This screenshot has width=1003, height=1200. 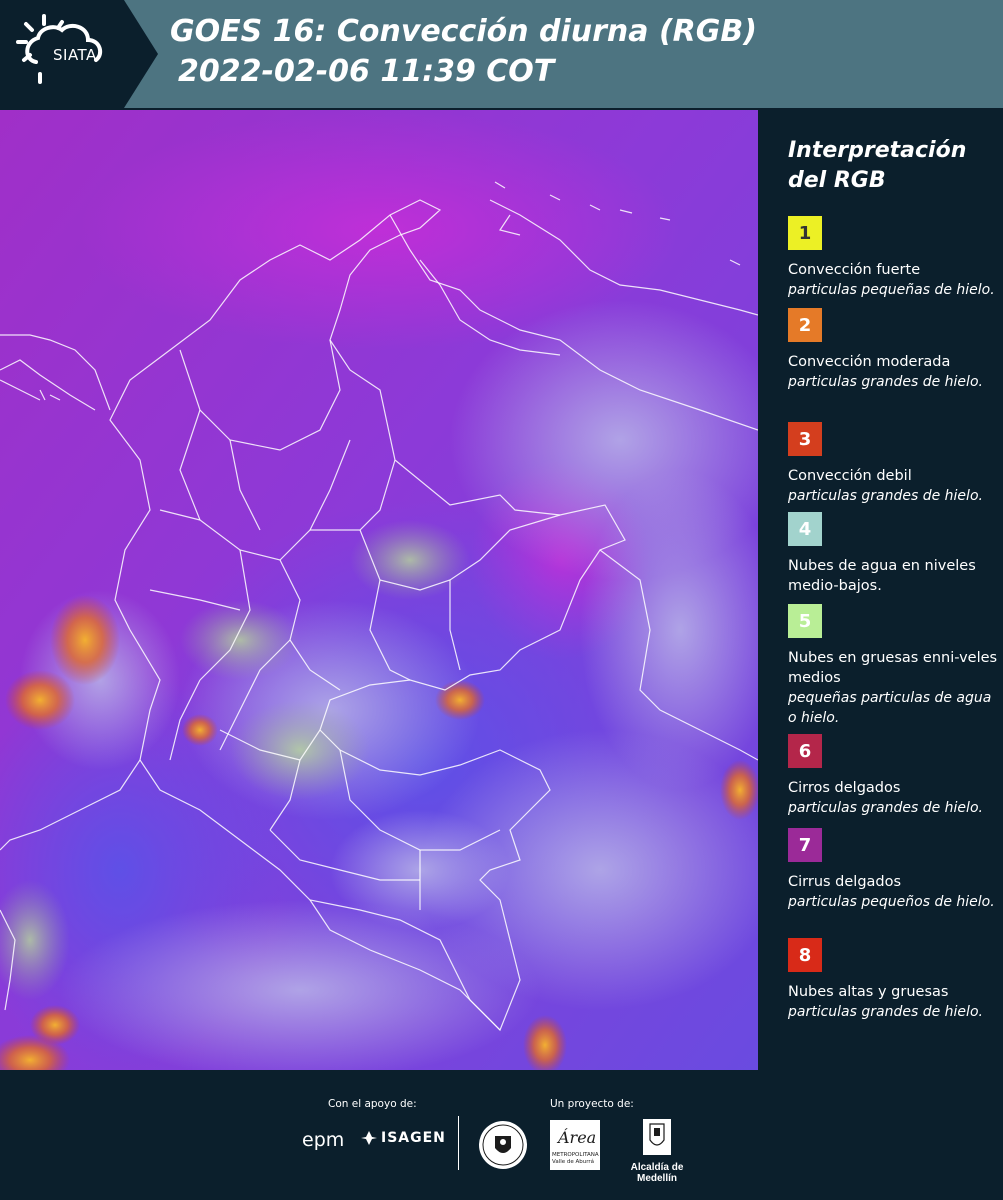 I want to click on isagen-mark-icon, so click(x=369, y=1138).